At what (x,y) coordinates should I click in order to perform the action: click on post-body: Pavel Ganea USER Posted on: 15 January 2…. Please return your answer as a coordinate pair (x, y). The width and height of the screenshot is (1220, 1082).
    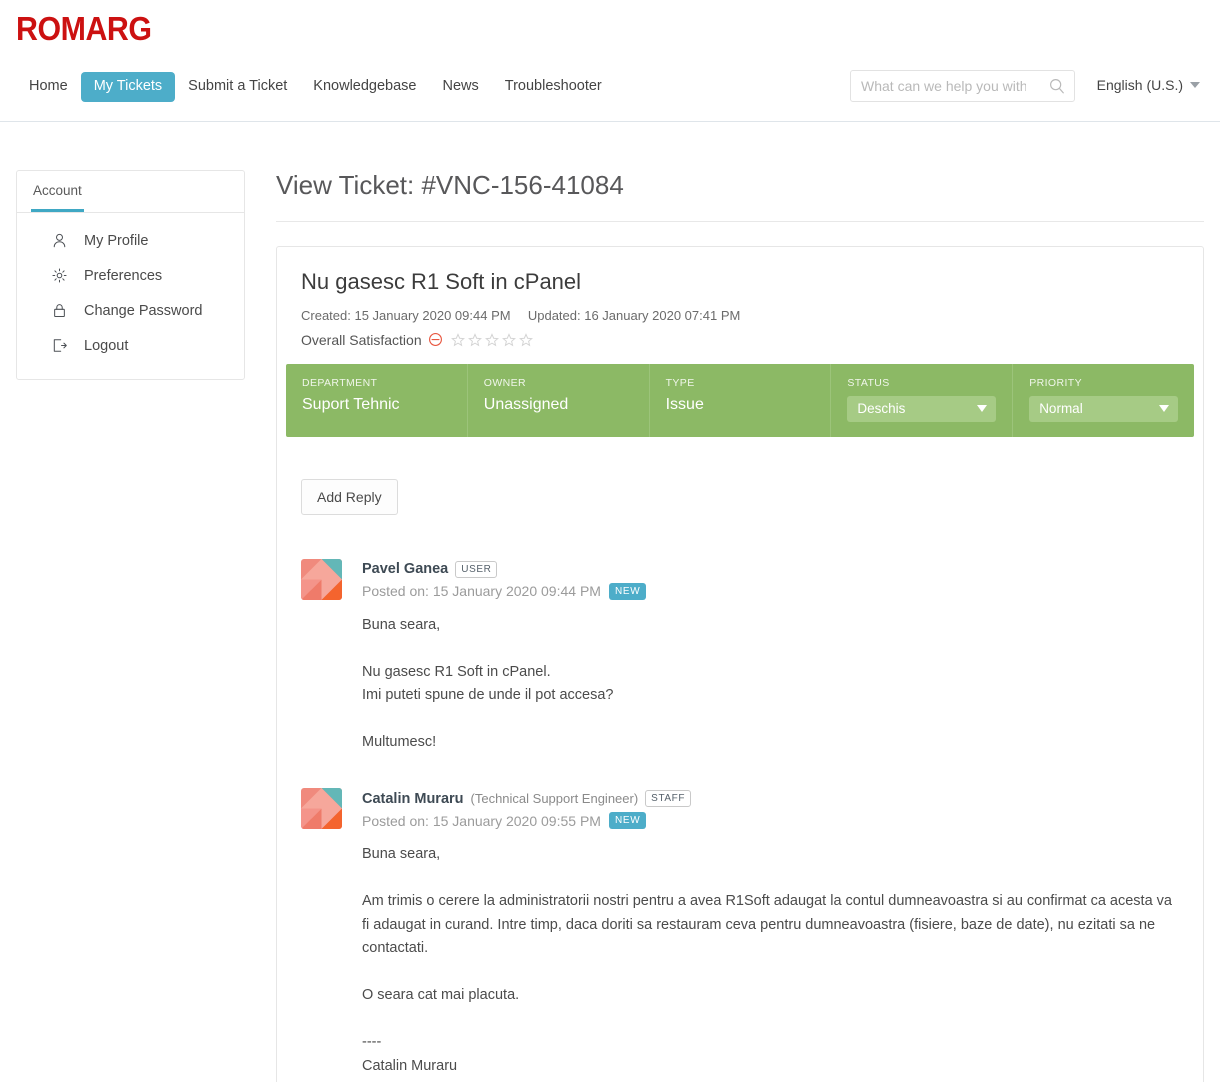
    Looking at the image, I should click on (770, 657).